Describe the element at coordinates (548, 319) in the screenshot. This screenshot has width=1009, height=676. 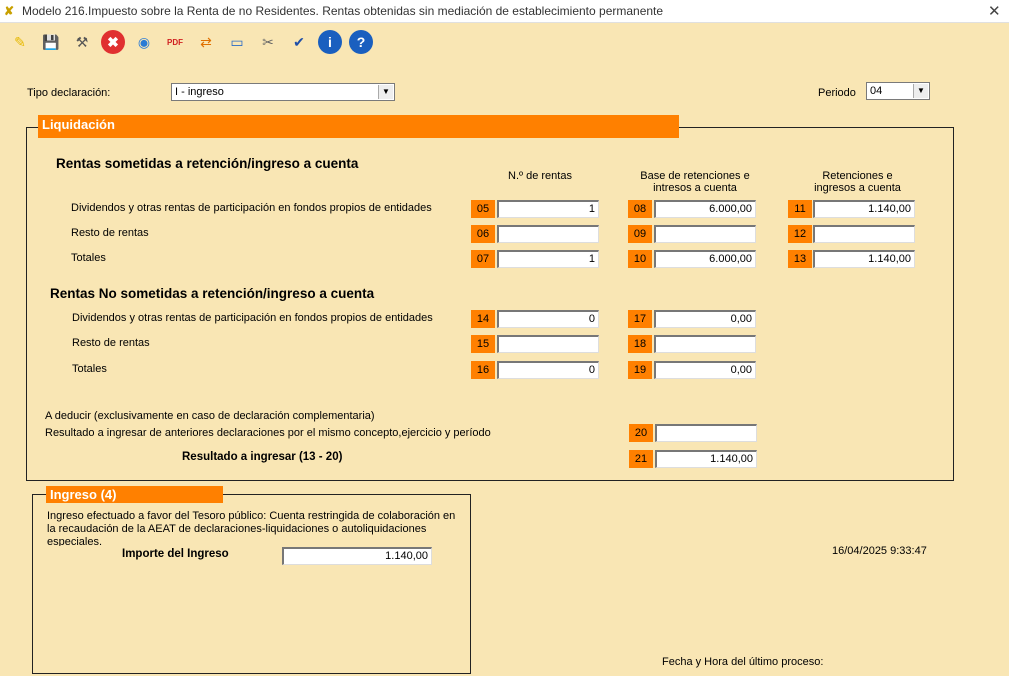
I see `field-14: 0` at that location.